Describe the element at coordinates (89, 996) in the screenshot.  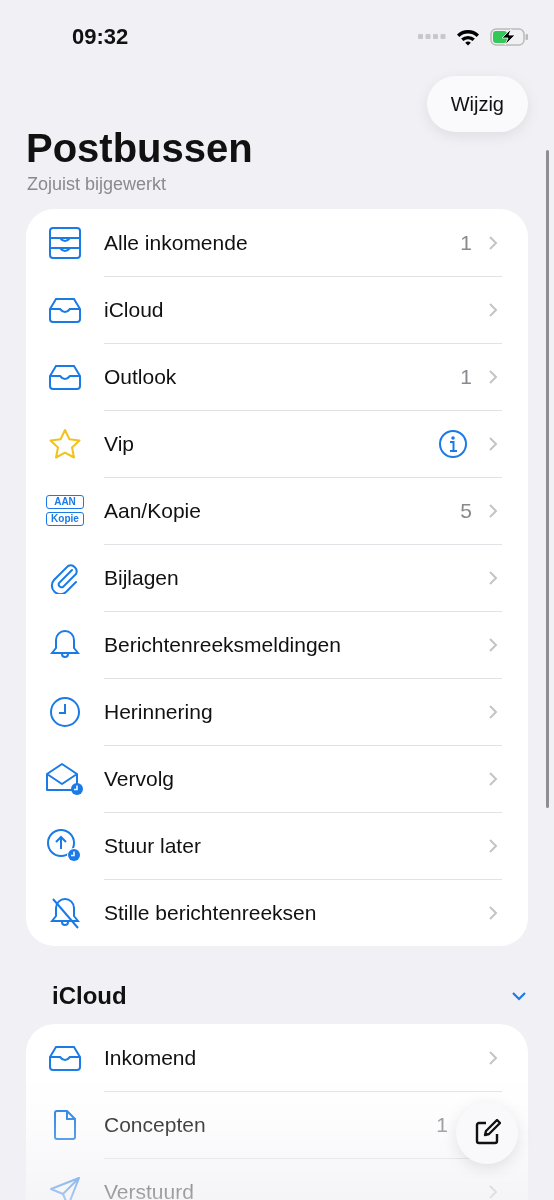
I see `section-title: iCloud` at that location.